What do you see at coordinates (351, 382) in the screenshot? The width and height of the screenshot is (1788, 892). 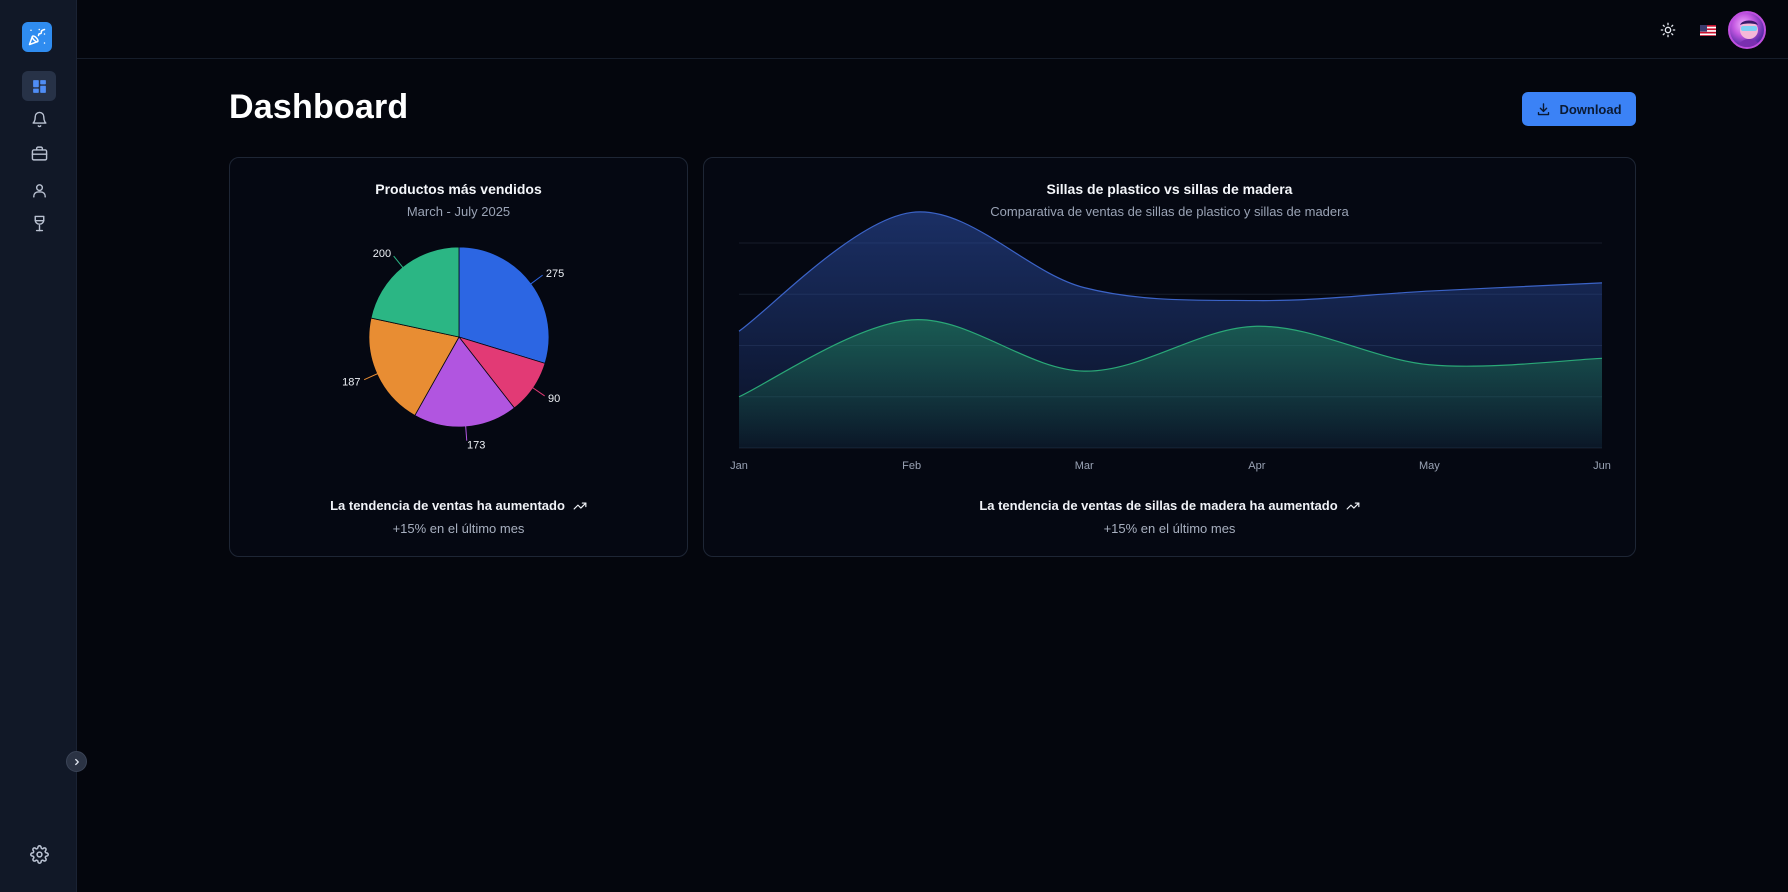 I see `pie-value-label: 187` at bounding box center [351, 382].